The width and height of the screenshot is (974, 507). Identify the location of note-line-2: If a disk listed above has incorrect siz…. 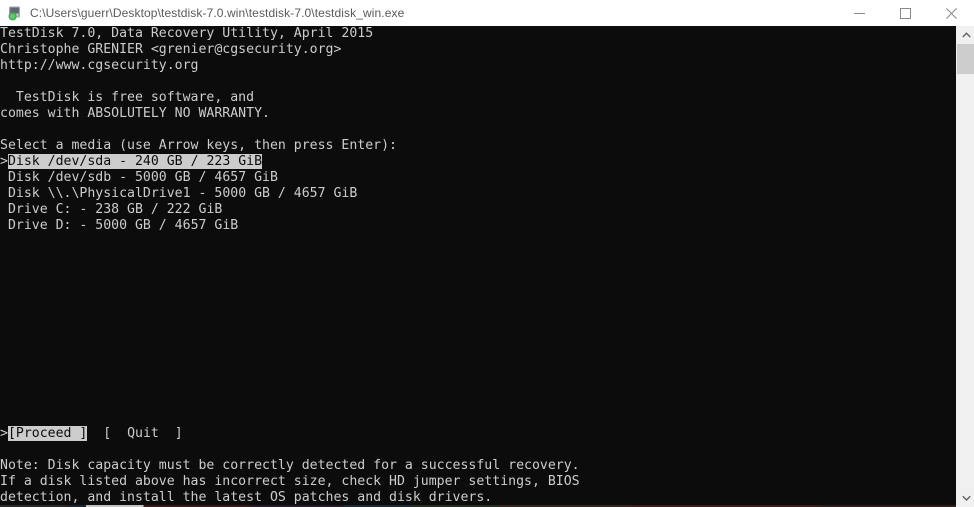
(290, 481).